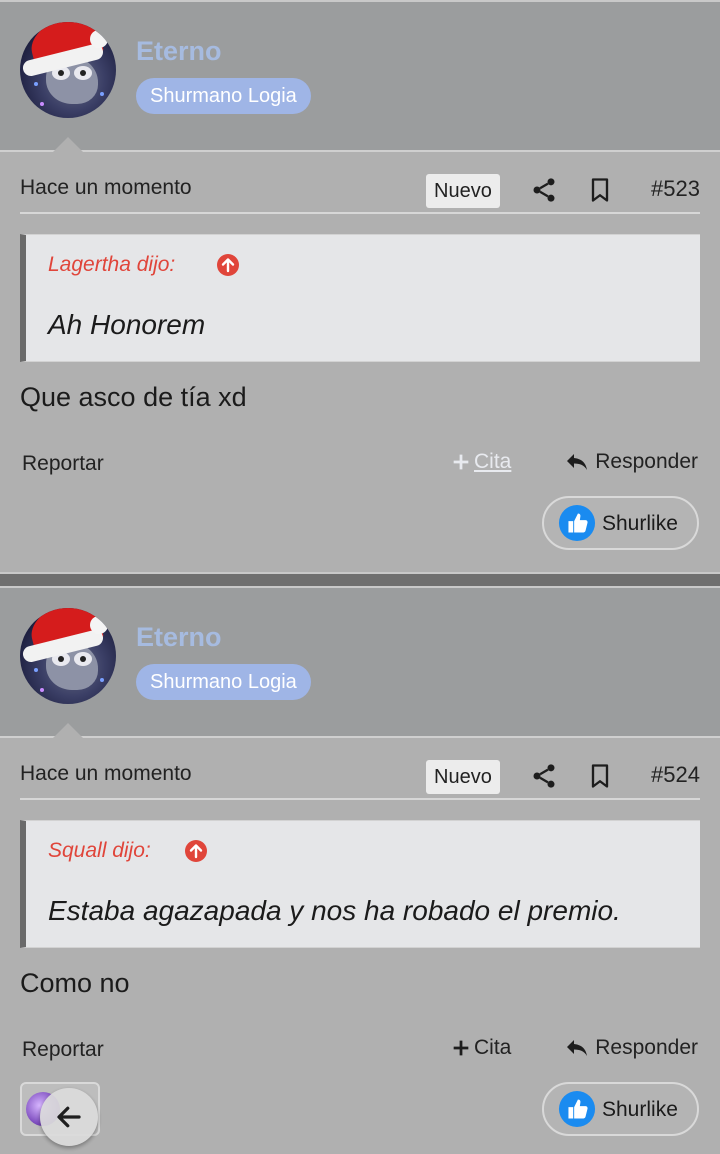 The width and height of the screenshot is (720, 1154). I want to click on arrow-left-icon, so click(69, 1117).